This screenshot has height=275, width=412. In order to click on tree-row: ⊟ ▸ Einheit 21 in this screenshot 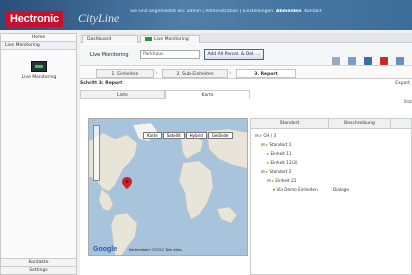, I will do `click(331, 180)`.